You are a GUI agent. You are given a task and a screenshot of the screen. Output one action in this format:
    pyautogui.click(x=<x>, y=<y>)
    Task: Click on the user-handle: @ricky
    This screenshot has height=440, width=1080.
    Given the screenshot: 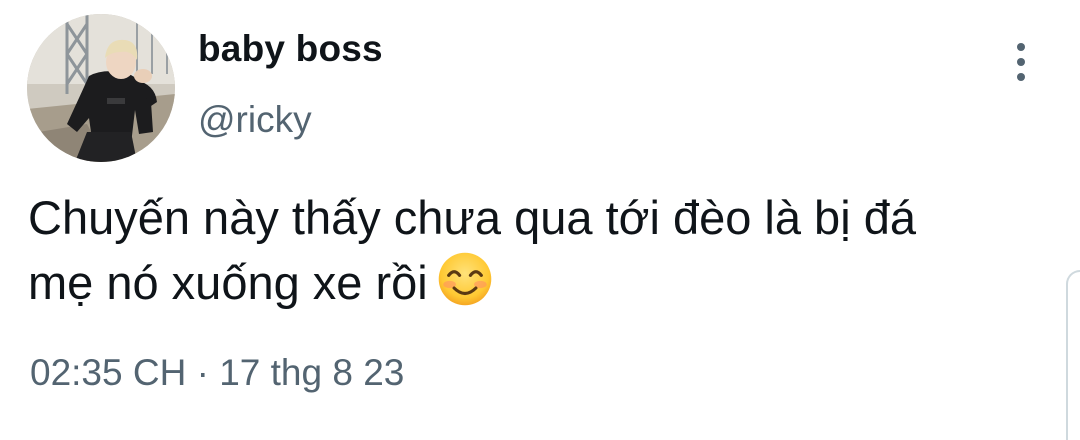 What is the action you would take?
    pyautogui.click(x=255, y=120)
    